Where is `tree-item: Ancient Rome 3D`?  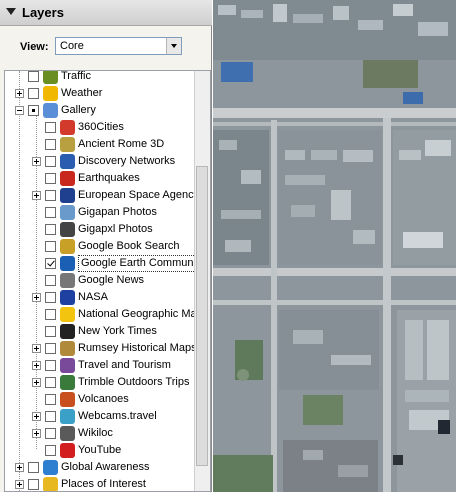
tree-item: Ancient Rome 3D is located at coordinates (105, 144).